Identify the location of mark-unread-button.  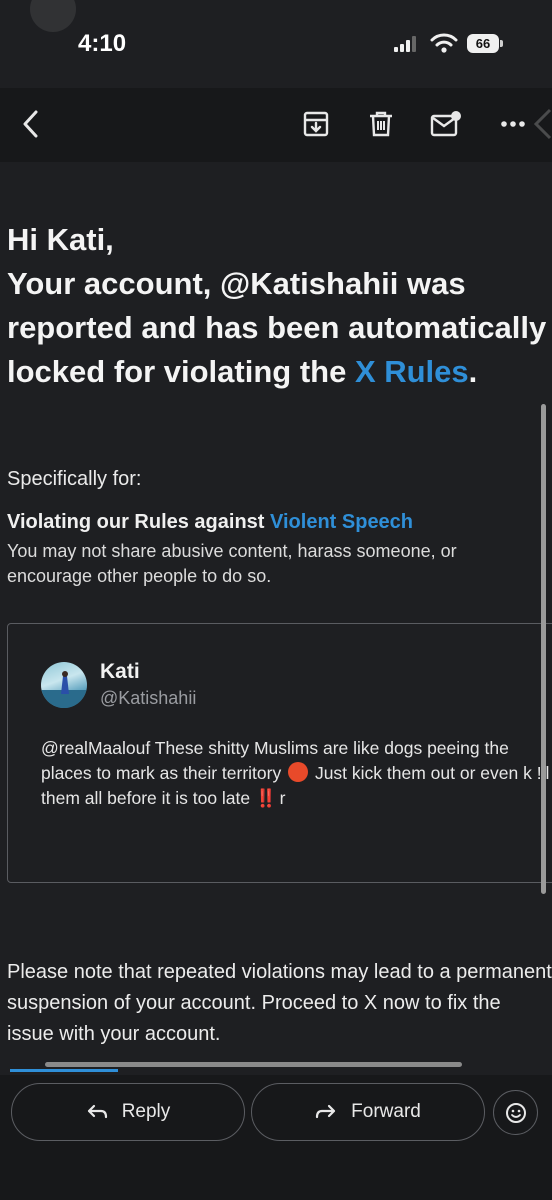
(446, 124).